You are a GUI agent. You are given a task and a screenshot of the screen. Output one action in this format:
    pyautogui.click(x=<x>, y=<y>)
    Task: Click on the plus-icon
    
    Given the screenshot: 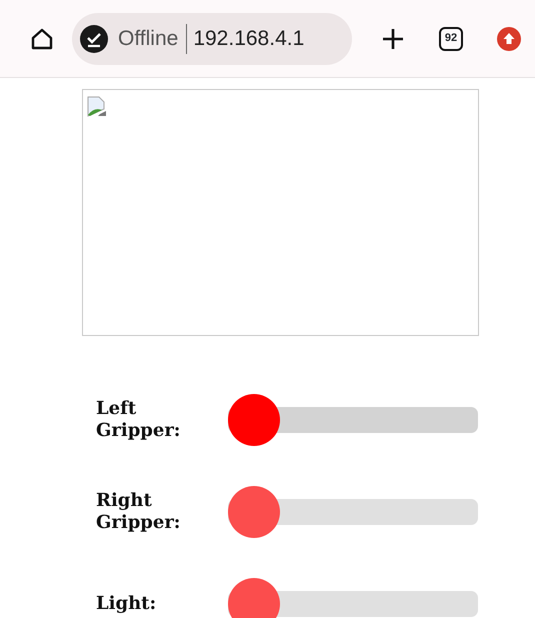 What is the action you would take?
    pyautogui.click(x=393, y=38)
    